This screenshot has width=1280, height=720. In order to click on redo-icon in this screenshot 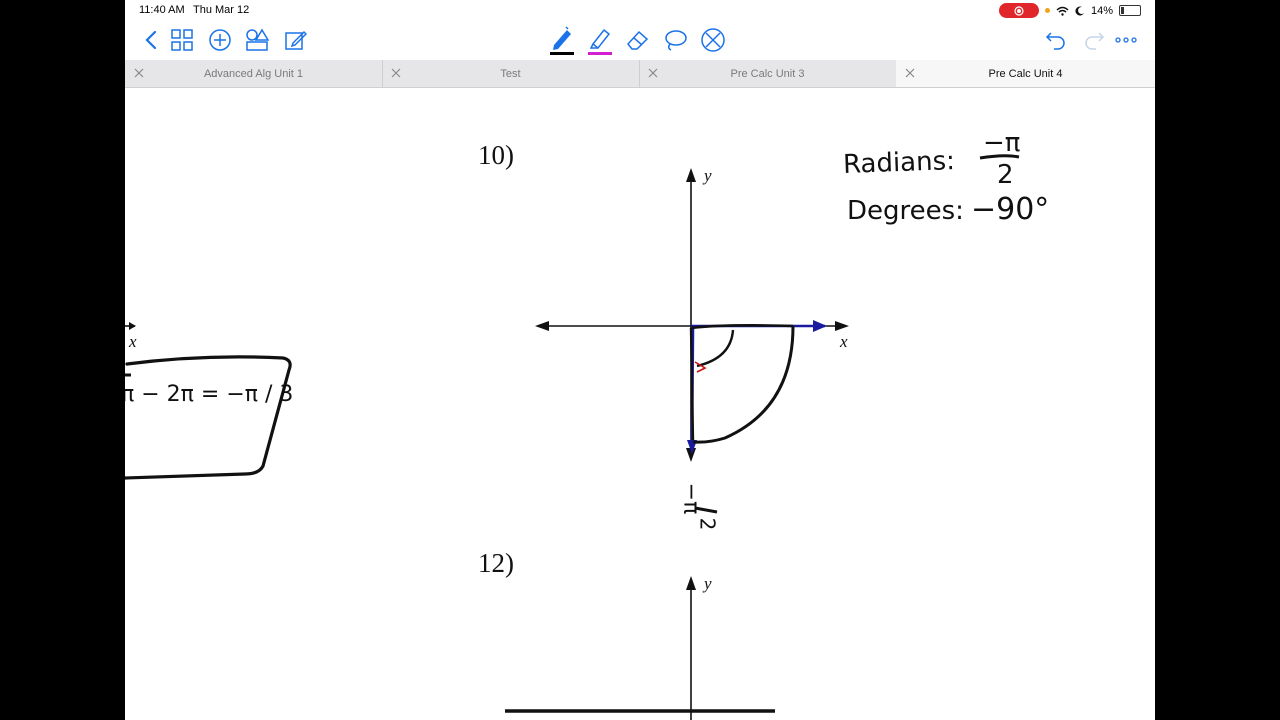, I will do `click(1094, 40)`.